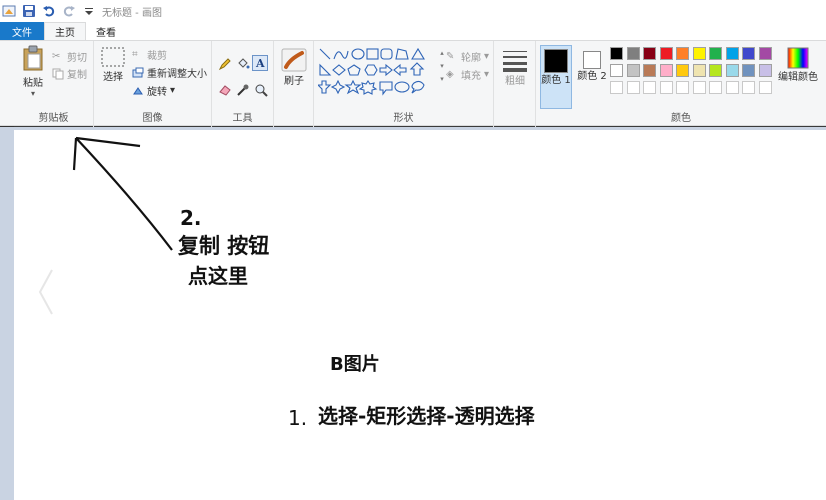 The width and height of the screenshot is (826, 500). I want to click on resize-button: 重新调整大小, so click(169, 72).